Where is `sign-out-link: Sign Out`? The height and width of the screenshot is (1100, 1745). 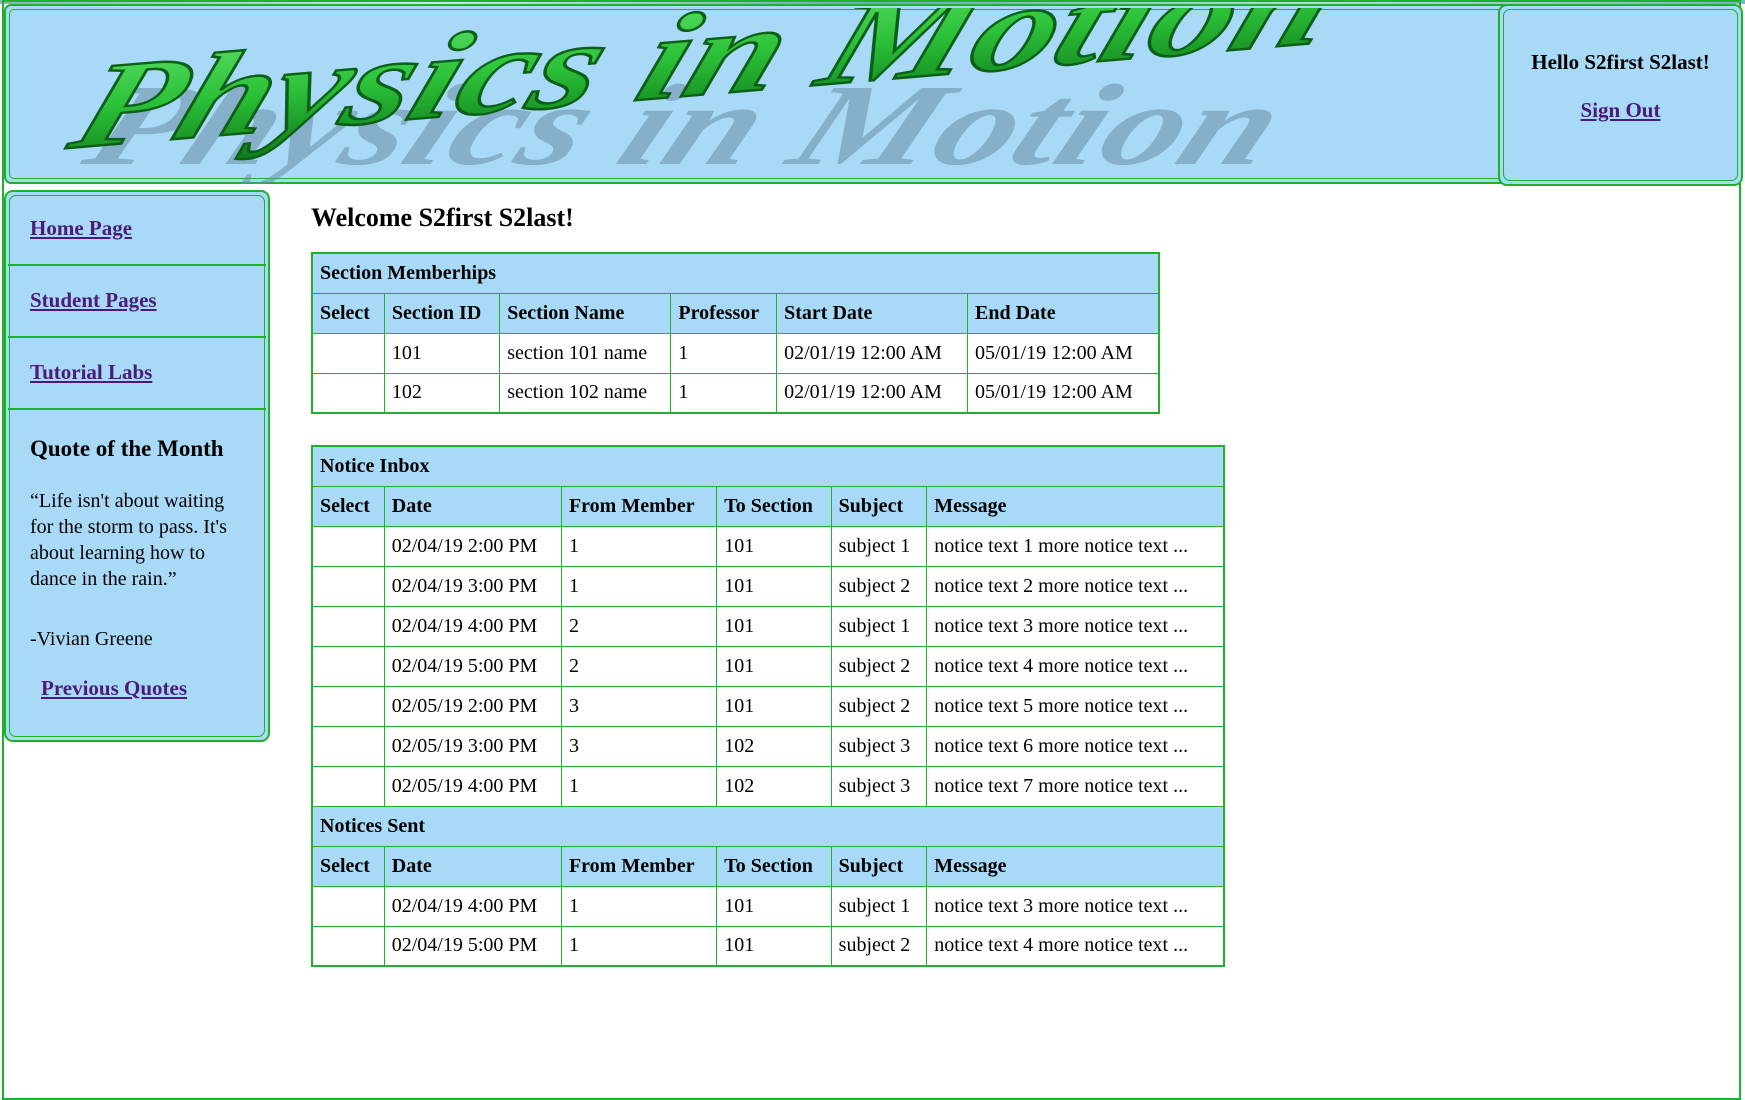
sign-out-link: Sign Out is located at coordinates (1620, 110).